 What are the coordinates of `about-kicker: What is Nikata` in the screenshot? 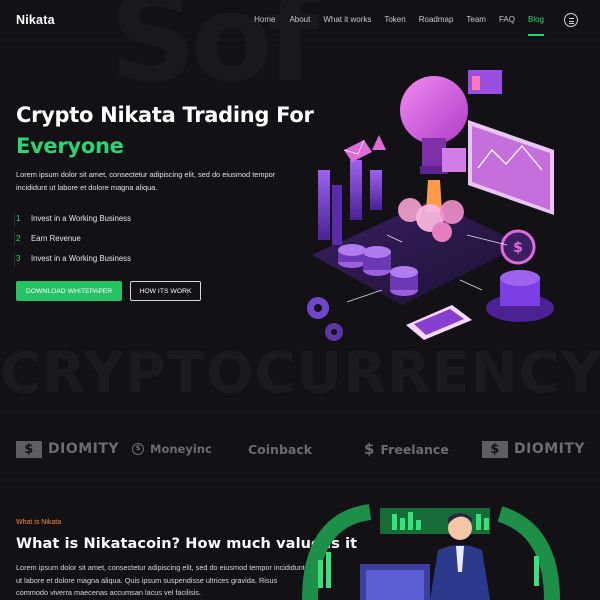 It's located at (39, 522).